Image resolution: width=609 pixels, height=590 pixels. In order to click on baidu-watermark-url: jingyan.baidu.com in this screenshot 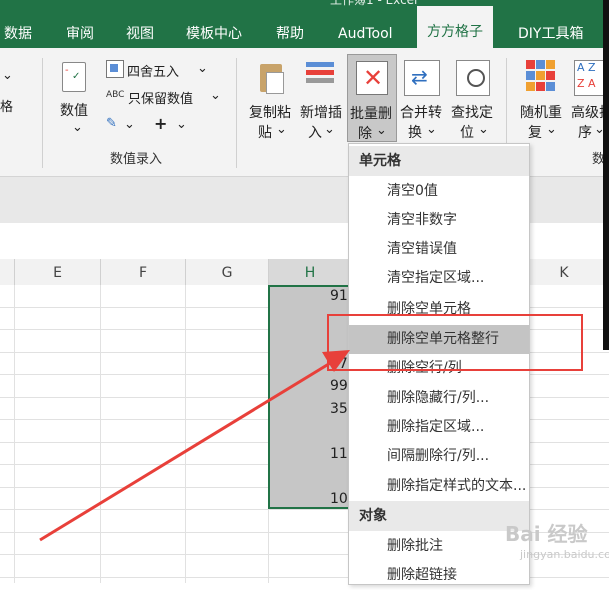, I will do `click(564, 554)`.